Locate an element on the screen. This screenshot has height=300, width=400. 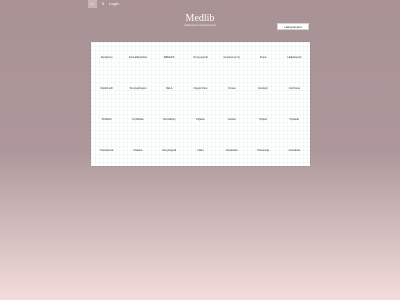
top-bar: ⌂ fi Login is located at coordinates (103, 4).